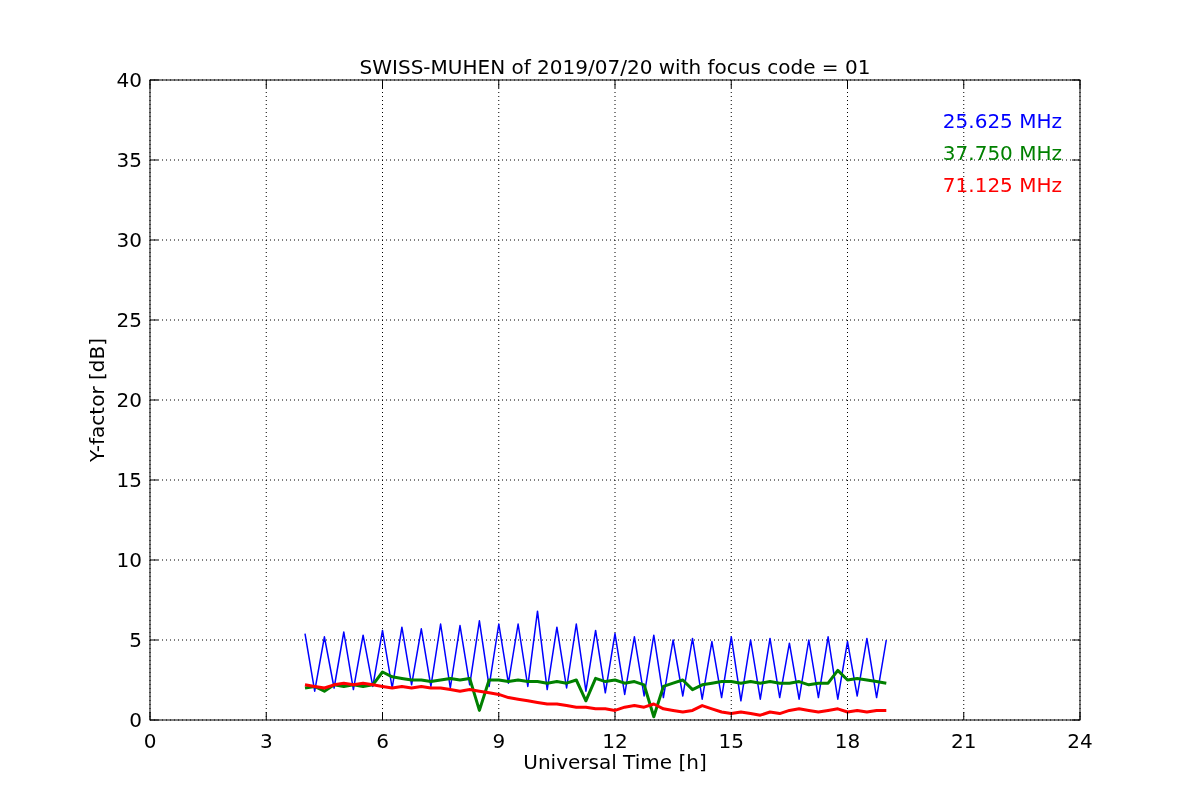 This screenshot has height=800, width=1200. Describe the element at coordinates (135, 640) in the screenshot. I see `y-tick-label: 5` at that location.